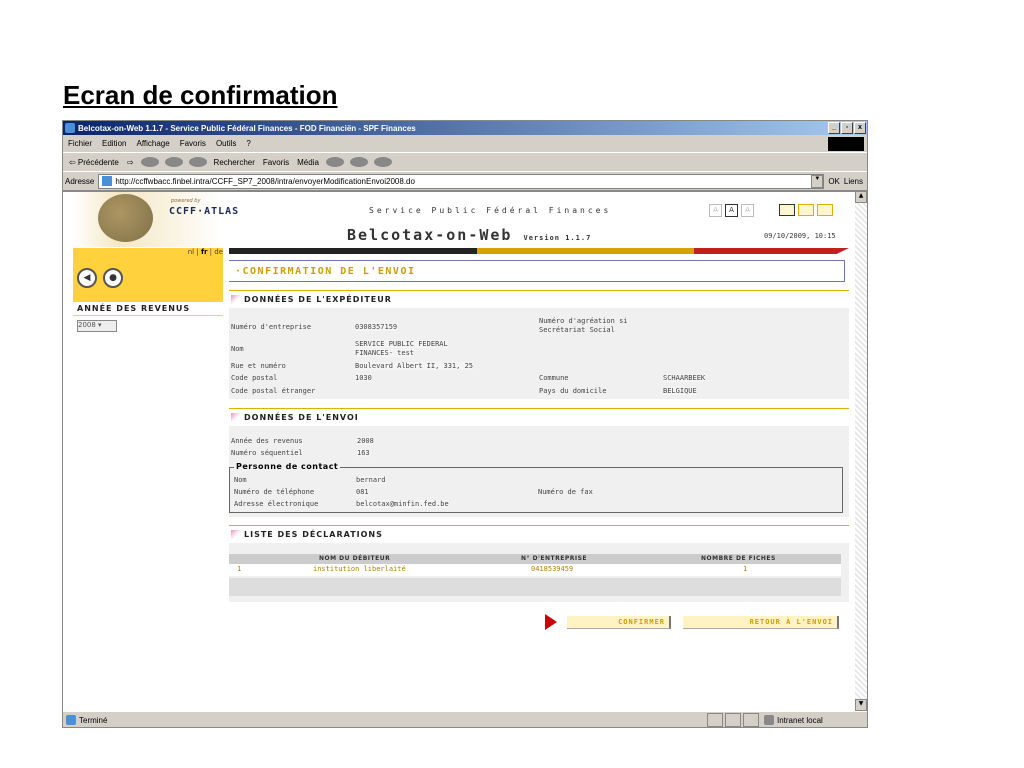 The width and height of the screenshot is (1024, 768). What do you see at coordinates (490, 210) in the screenshot?
I see `service-title: Service Public Fédéral Finances` at bounding box center [490, 210].